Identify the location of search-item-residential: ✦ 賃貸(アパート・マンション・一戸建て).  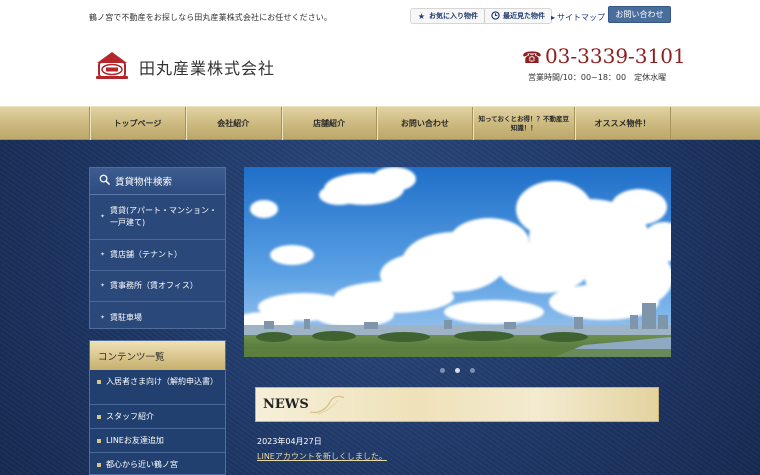
(157, 217).